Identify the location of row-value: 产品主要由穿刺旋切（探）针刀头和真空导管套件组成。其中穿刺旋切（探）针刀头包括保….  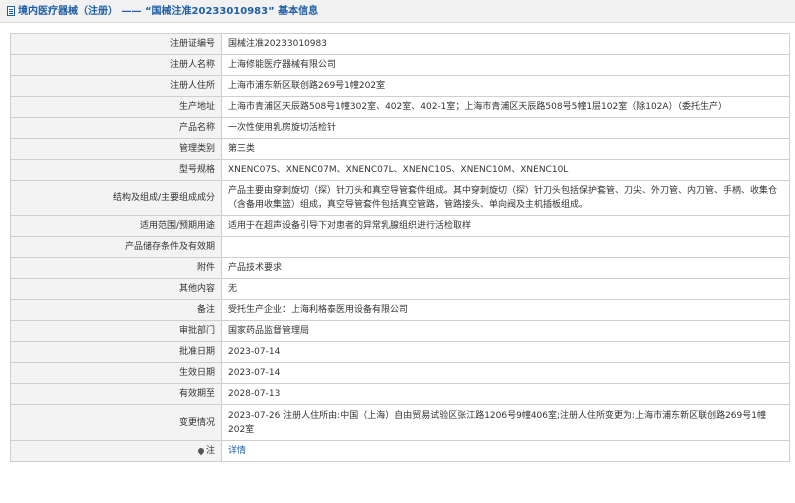
(505, 198).